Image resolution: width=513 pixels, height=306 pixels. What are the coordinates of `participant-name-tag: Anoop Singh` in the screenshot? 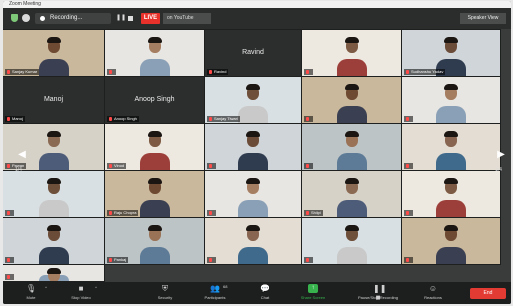 It's located at (123, 119).